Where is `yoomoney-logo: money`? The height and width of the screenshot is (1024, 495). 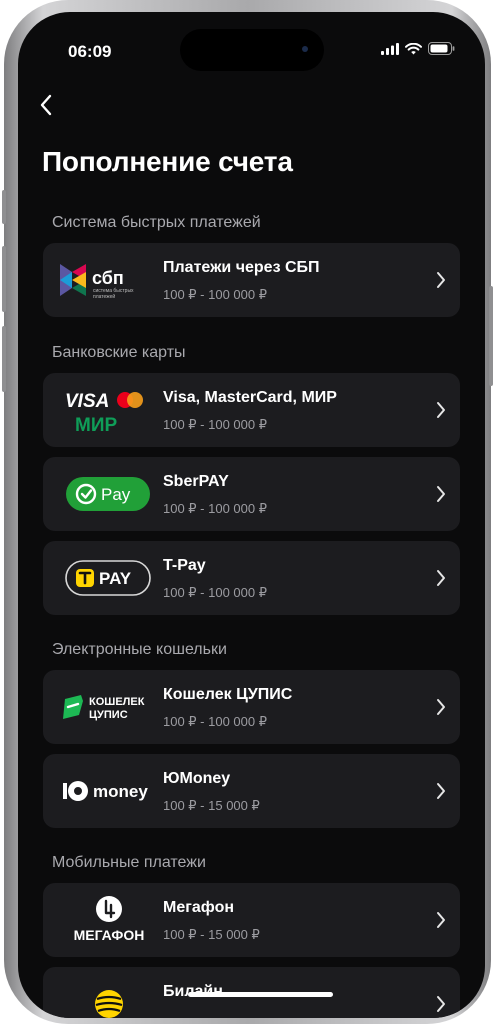 yoomoney-logo: money is located at coordinates (109, 791).